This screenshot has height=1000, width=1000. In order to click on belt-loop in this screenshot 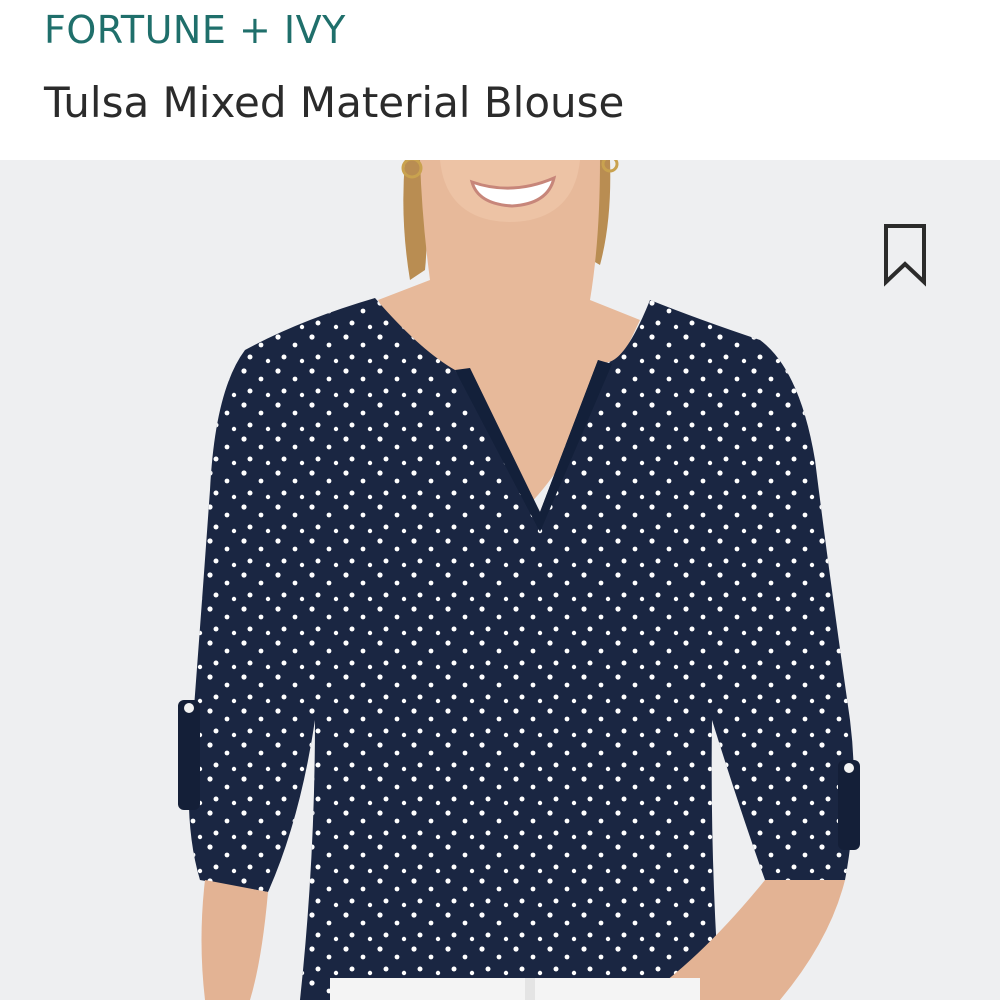, I will do `click(530, 989)`.